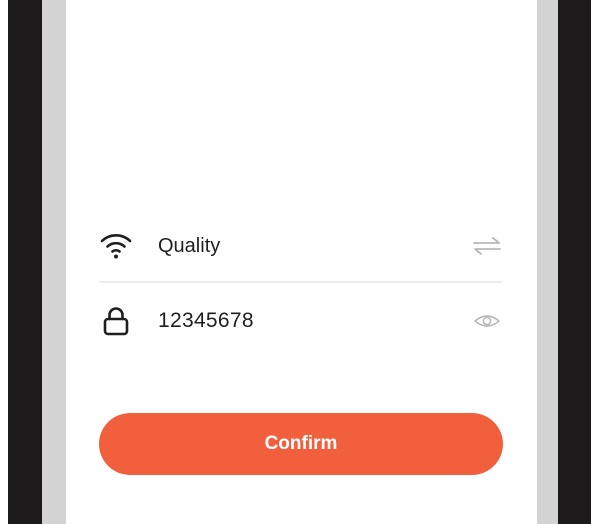  What do you see at coordinates (206, 320) in the screenshot?
I see `password-value: 12345678` at bounding box center [206, 320].